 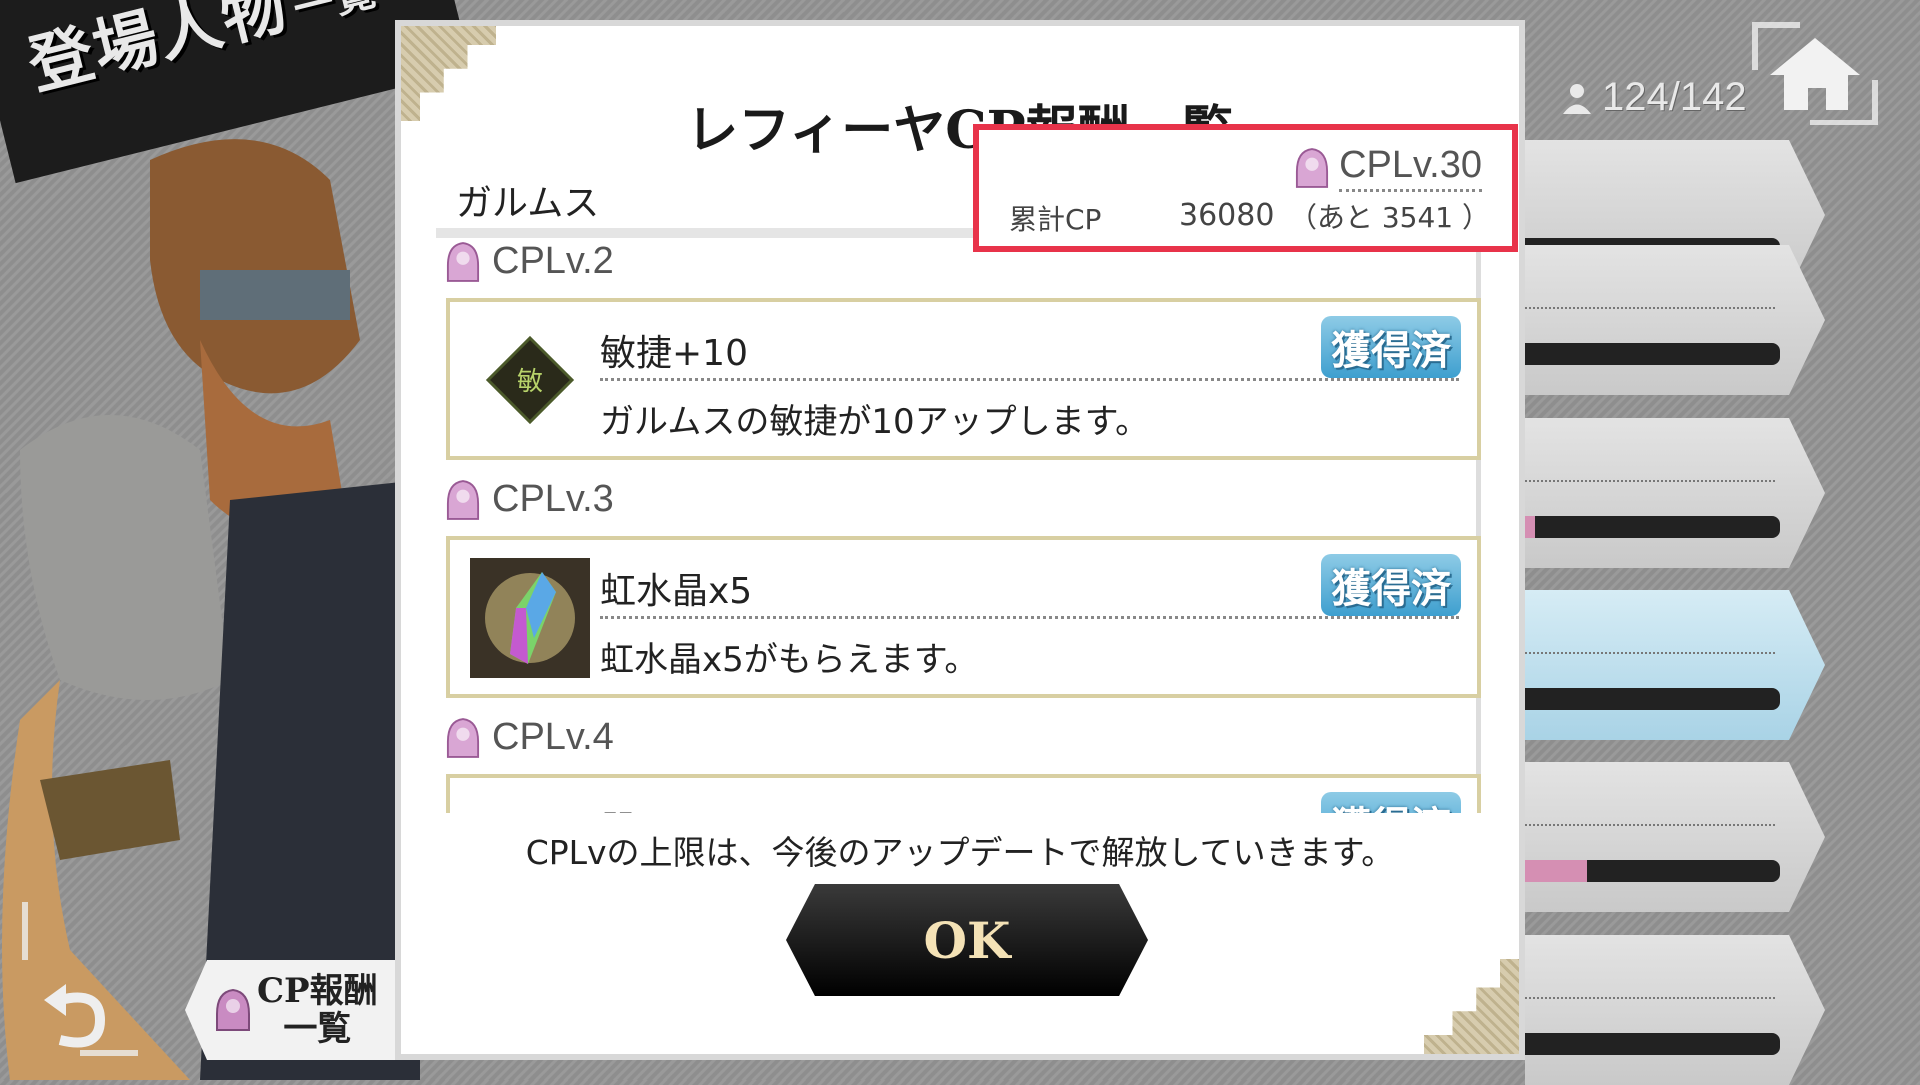 What do you see at coordinates (75, 1016) in the screenshot?
I see `back-arrow-icon` at bounding box center [75, 1016].